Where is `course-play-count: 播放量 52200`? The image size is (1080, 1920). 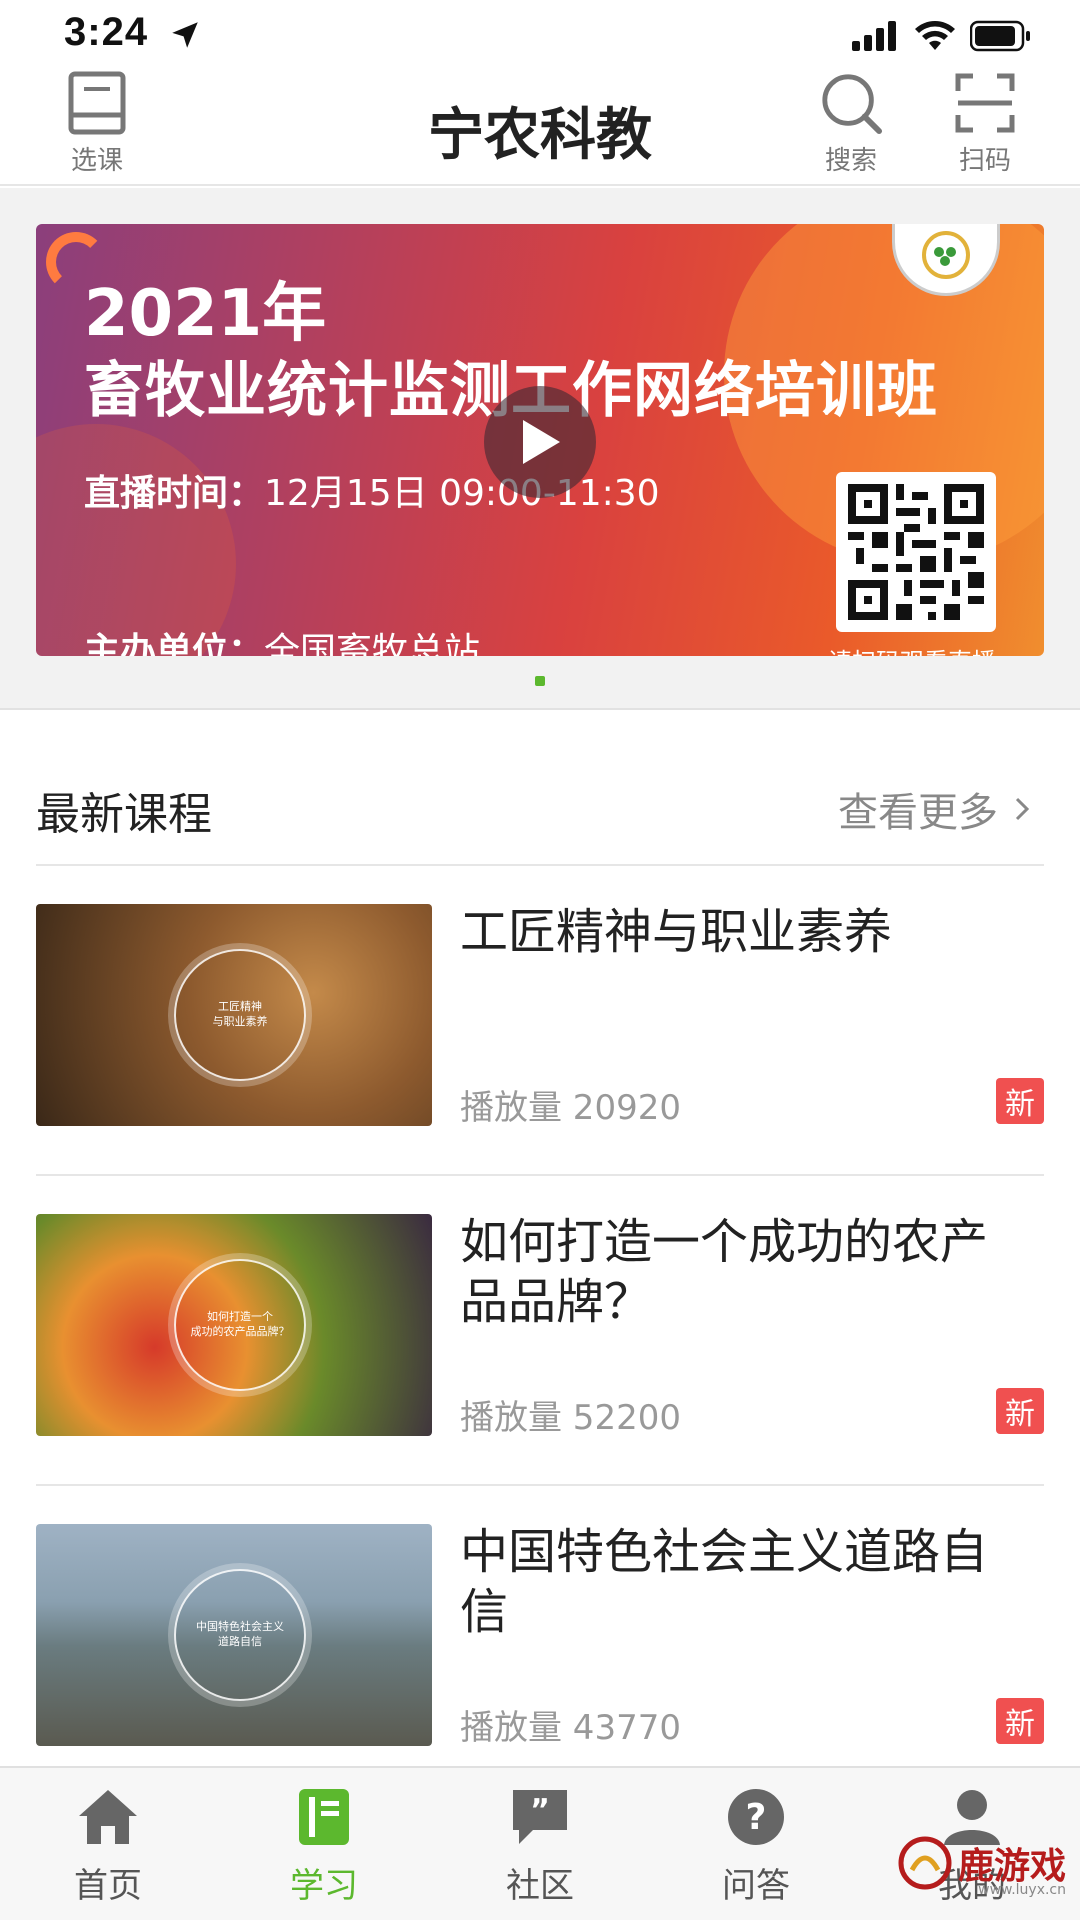
course-play-count: 播放量 52200 is located at coordinates (570, 1418).